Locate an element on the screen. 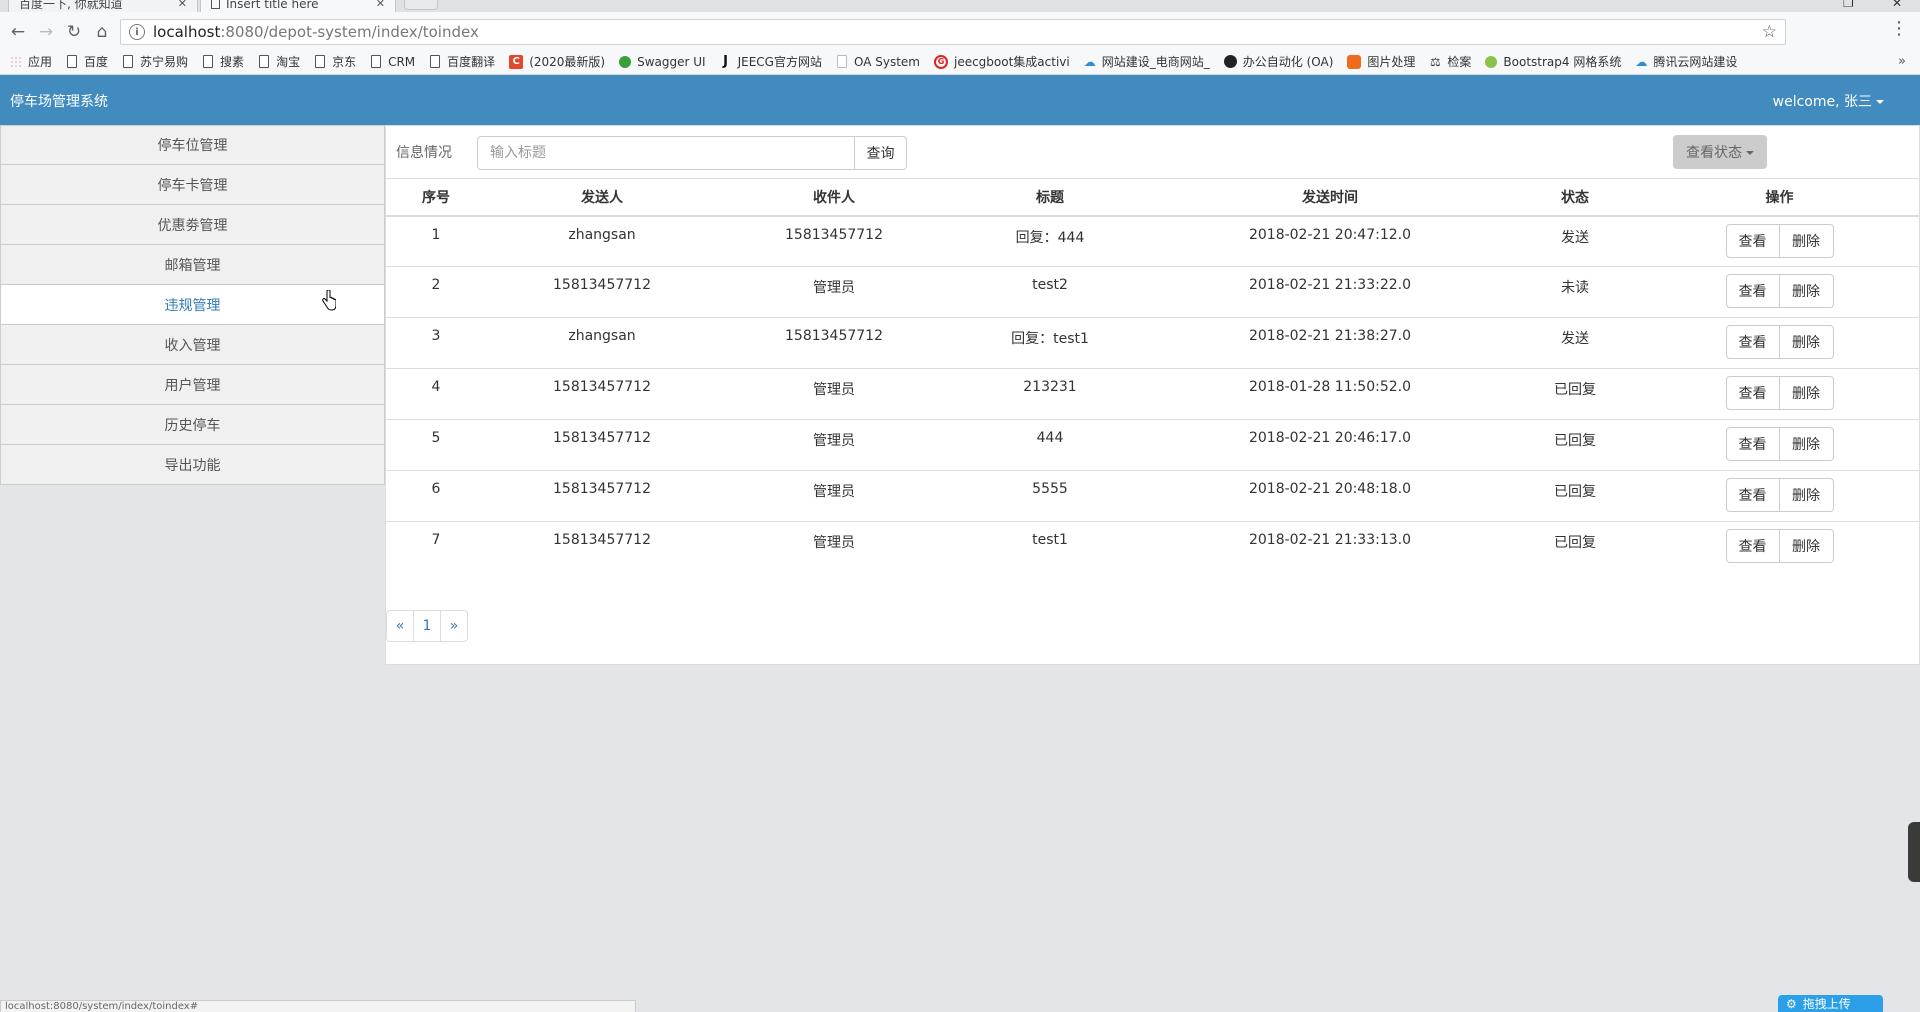 The image size is (1920, 1012). bookmark-item: ☁ 腾讯云网站建设 is located at coordinates (1686, 61).